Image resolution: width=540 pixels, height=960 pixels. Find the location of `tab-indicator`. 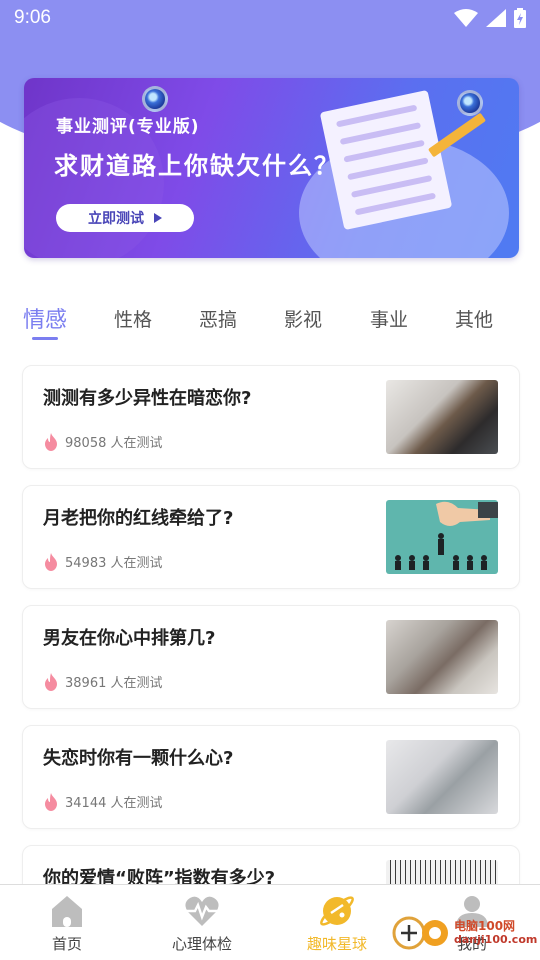

tab-indicator is located at coordinates (45, 338).